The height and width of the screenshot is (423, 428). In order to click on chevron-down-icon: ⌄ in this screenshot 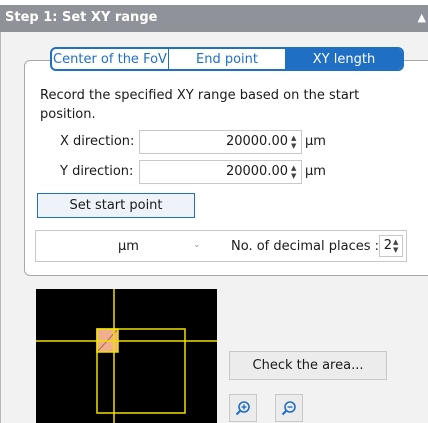, I will do `click(197, 245)`.